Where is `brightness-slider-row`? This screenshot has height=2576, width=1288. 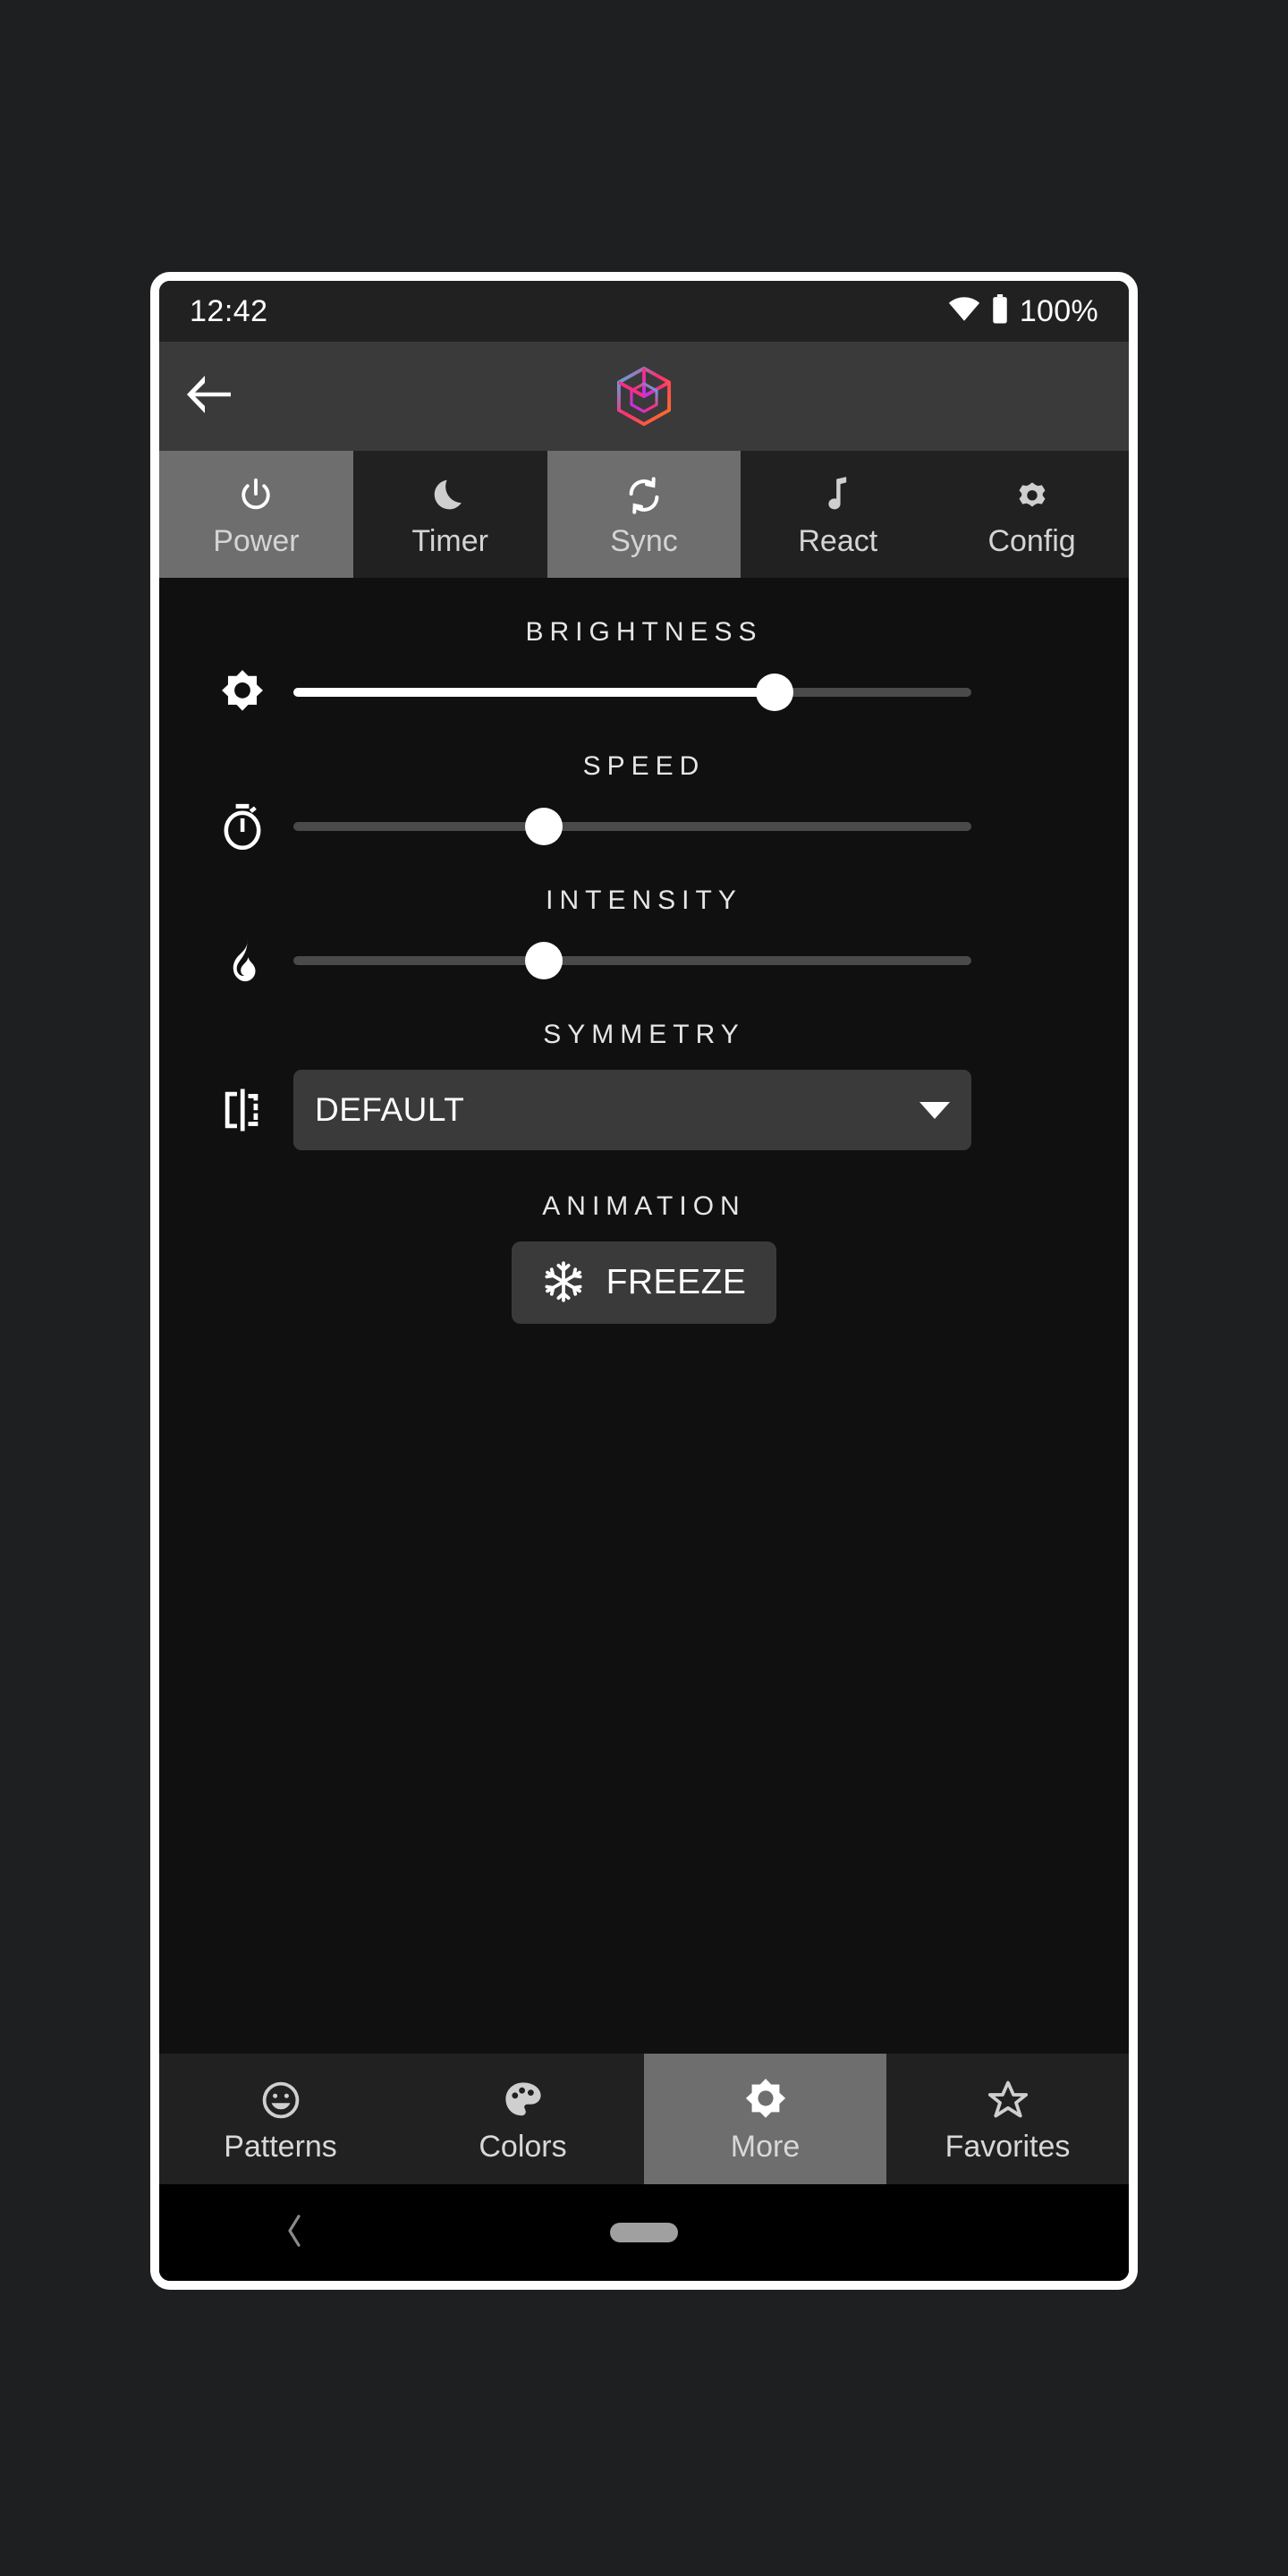
brightness-slider-row is located at coordinates (644, 692).